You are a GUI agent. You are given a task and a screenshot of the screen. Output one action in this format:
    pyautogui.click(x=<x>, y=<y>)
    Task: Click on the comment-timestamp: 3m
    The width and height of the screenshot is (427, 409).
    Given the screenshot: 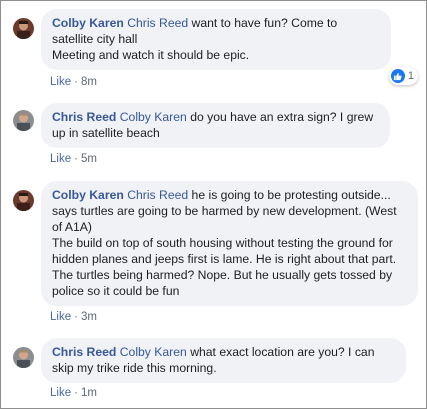 What is the action you would take?
    pyautogui.click(x=89, y=317)
    